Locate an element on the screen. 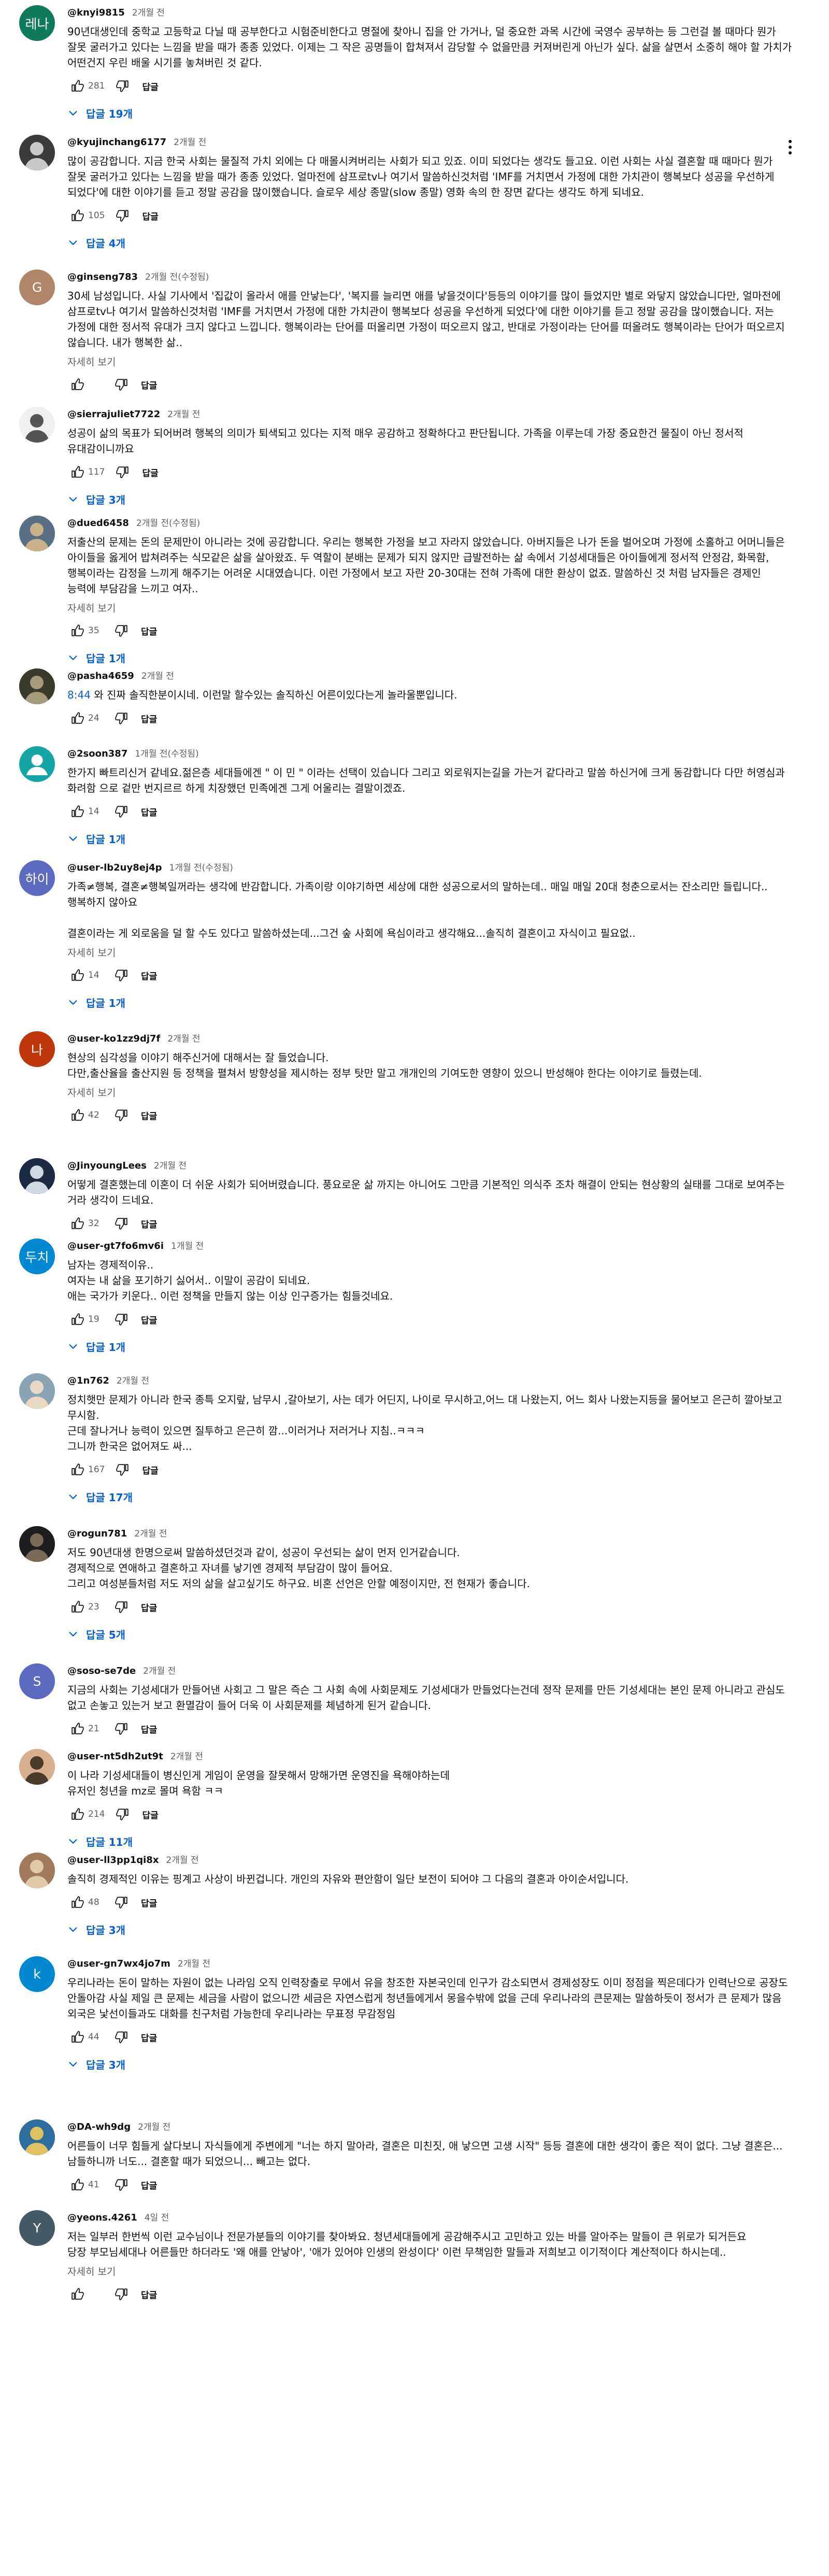 This screenshot has width=829, height=2576. author-handle: @DA-wh9dg is located at coordinates (99, 2127).